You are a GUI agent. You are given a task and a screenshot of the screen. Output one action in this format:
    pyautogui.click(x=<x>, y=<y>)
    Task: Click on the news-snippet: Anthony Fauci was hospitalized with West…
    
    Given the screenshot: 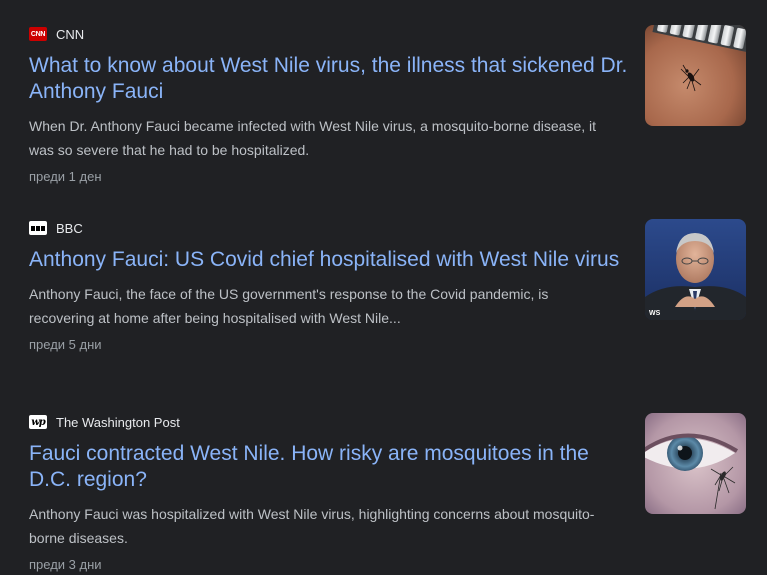 What is the action you would take?
    pyautogui.click(x=312, y=526)
    